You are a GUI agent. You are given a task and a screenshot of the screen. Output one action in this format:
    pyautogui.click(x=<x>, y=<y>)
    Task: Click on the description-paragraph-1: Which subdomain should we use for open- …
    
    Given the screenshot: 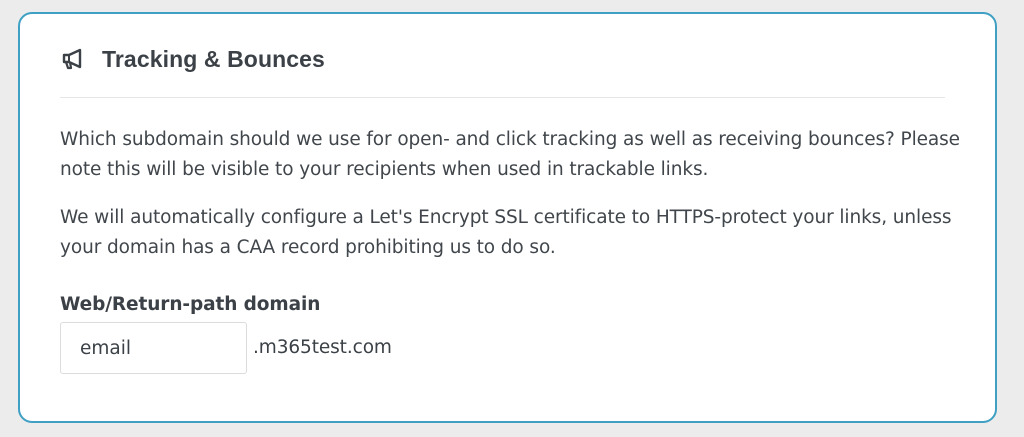 What is the action you would take?
    pyautogui.click(x=510, y=154)
    